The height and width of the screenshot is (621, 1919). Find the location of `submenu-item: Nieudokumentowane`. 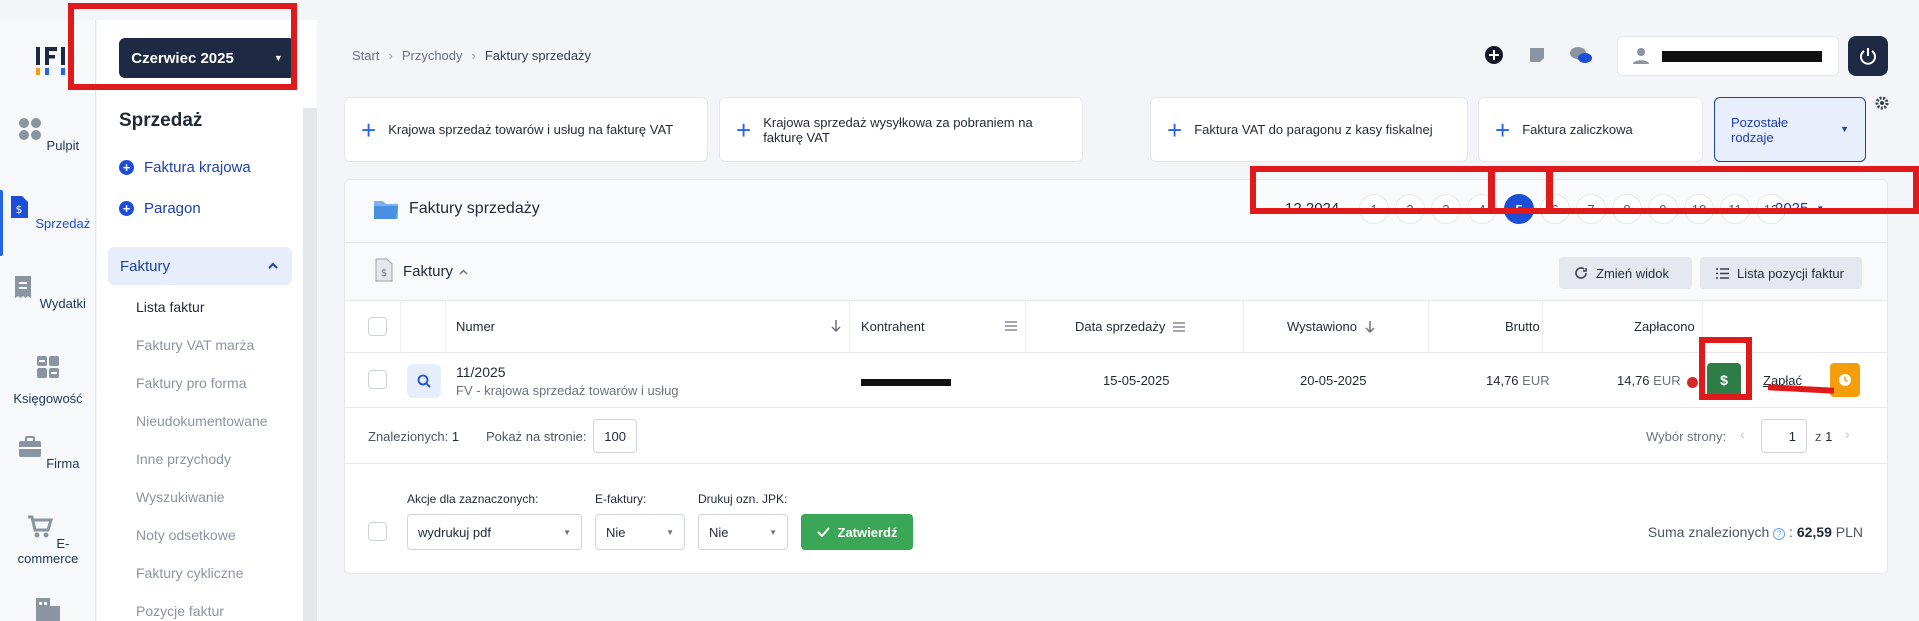

submenu-item: Nieudokumentowane is located at coordinates (202, 421).